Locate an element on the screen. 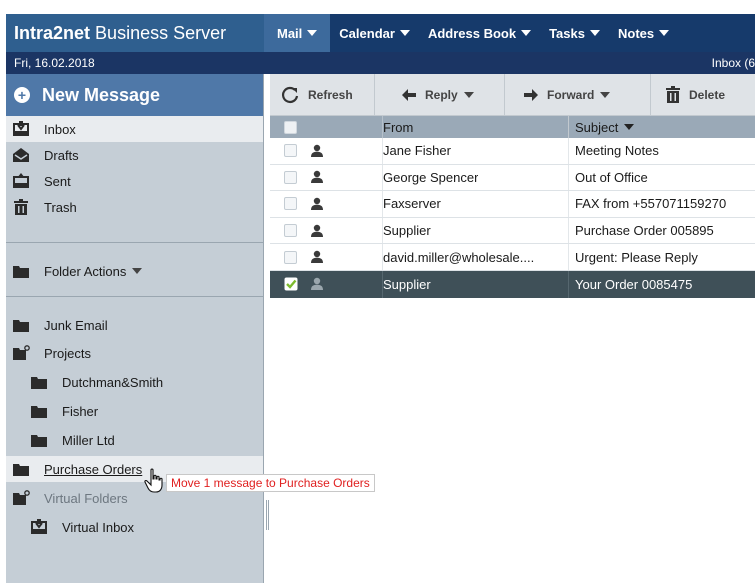  select-all-checkbox is located at coordinates (294, 127).